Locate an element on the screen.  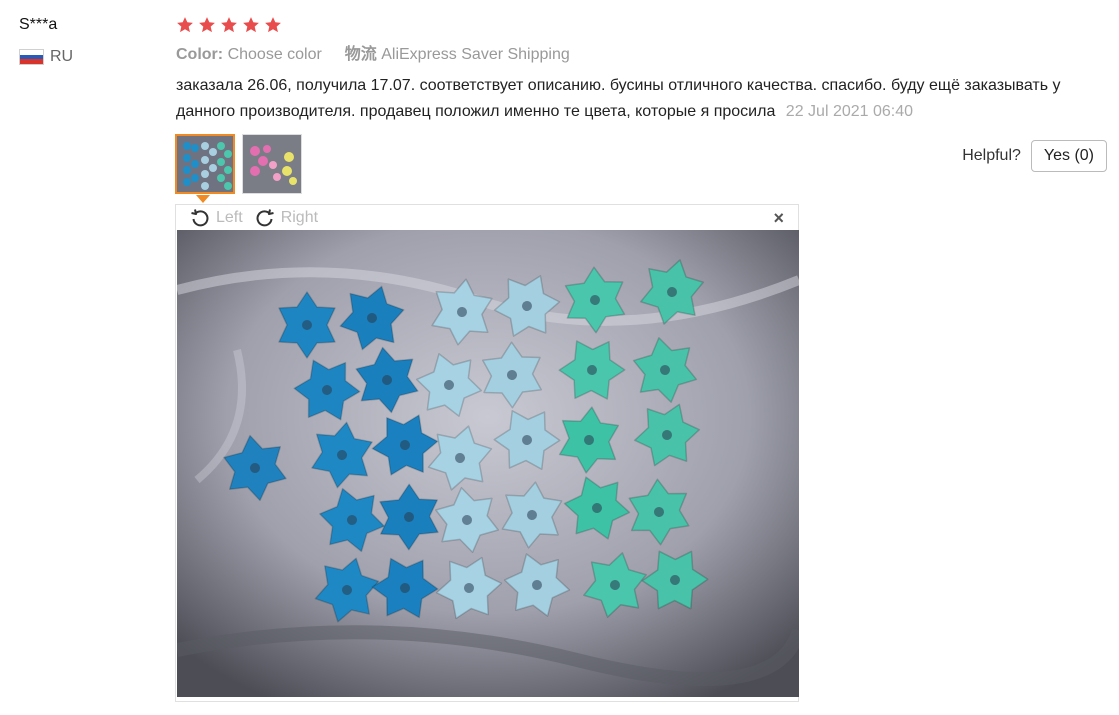
rotate-right-button: Right is located at coordinates (286, 218).